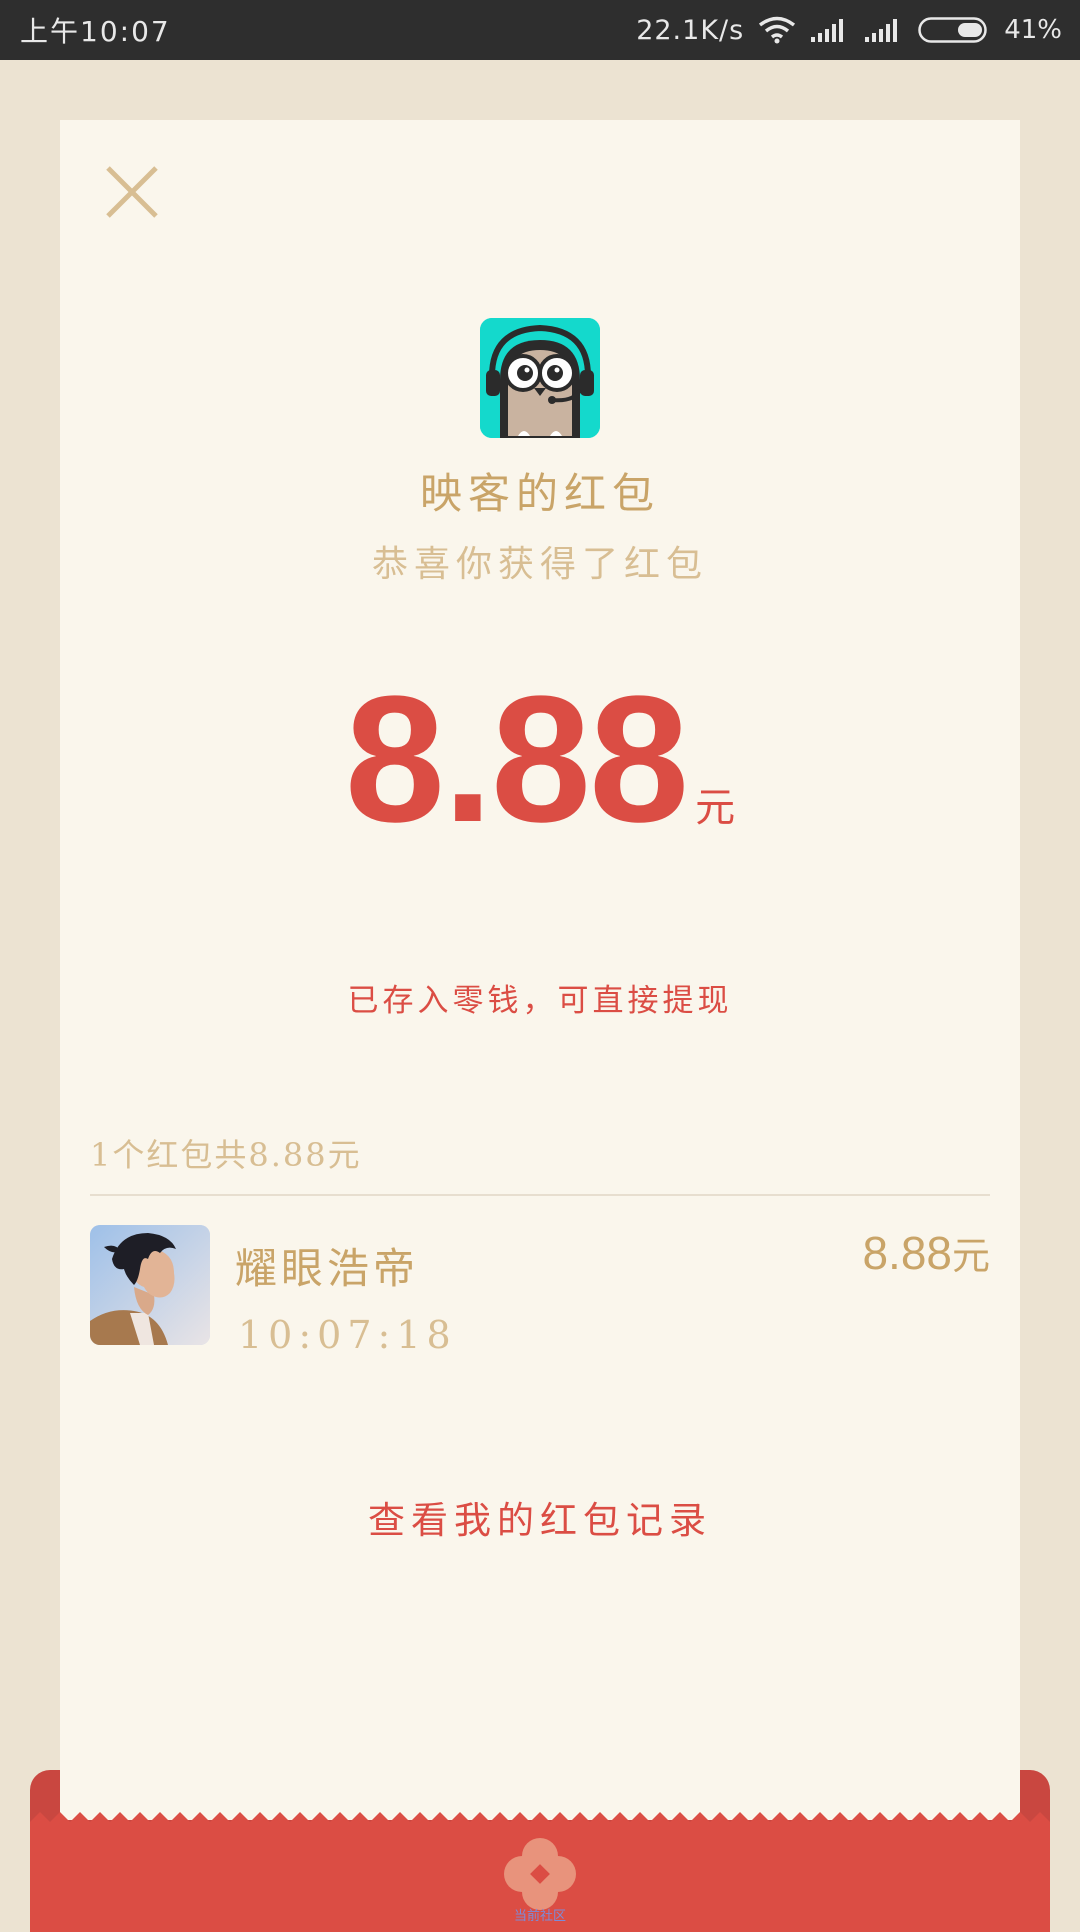 The height and width of the screenshot is (1932, 1080). What do you see at coordinates (540, 1517) in the screenshot?
I see `view-history-link: 查看我的红包记录` at bounding box center [540, 1517].